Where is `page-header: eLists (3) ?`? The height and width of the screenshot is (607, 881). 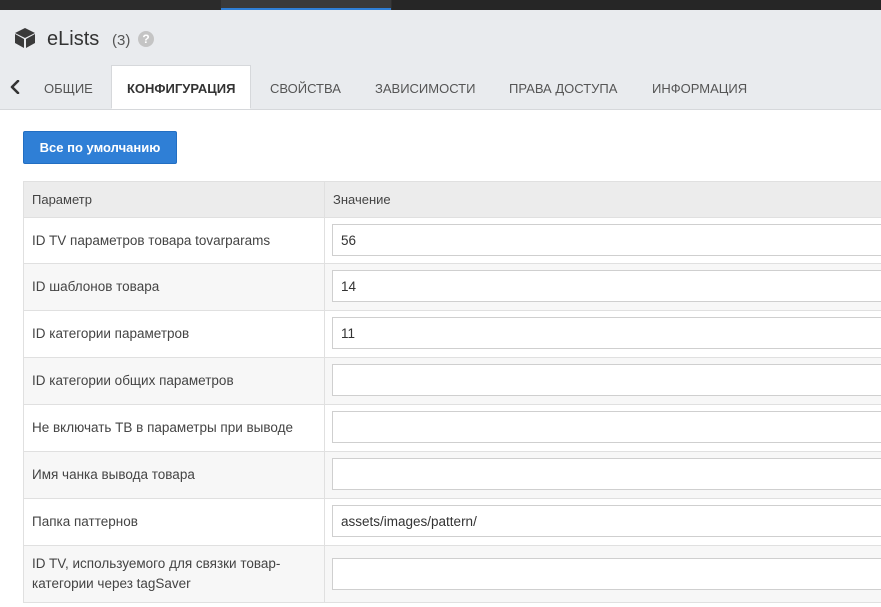 page-header: eLists (3) ? is located at coordinates (440, 38).